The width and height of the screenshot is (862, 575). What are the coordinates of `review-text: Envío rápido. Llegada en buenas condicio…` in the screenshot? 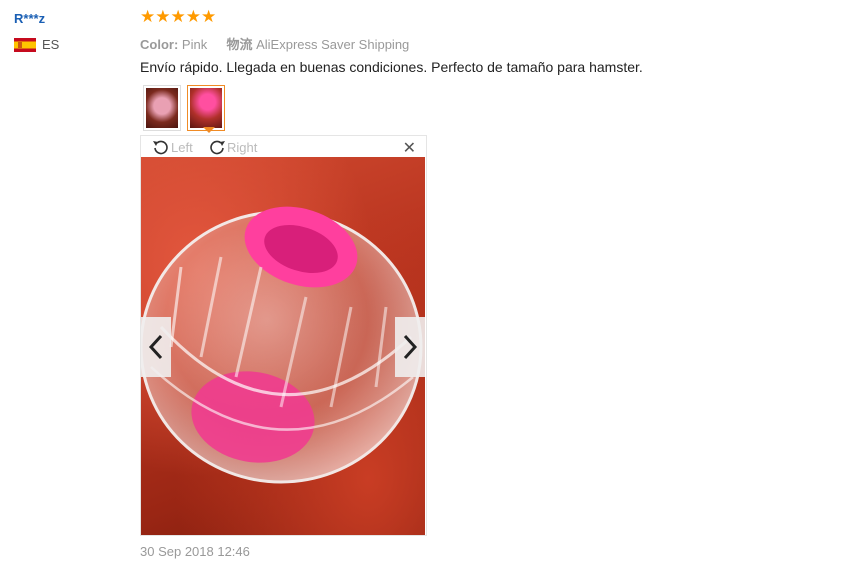 It's located at (391, 67).